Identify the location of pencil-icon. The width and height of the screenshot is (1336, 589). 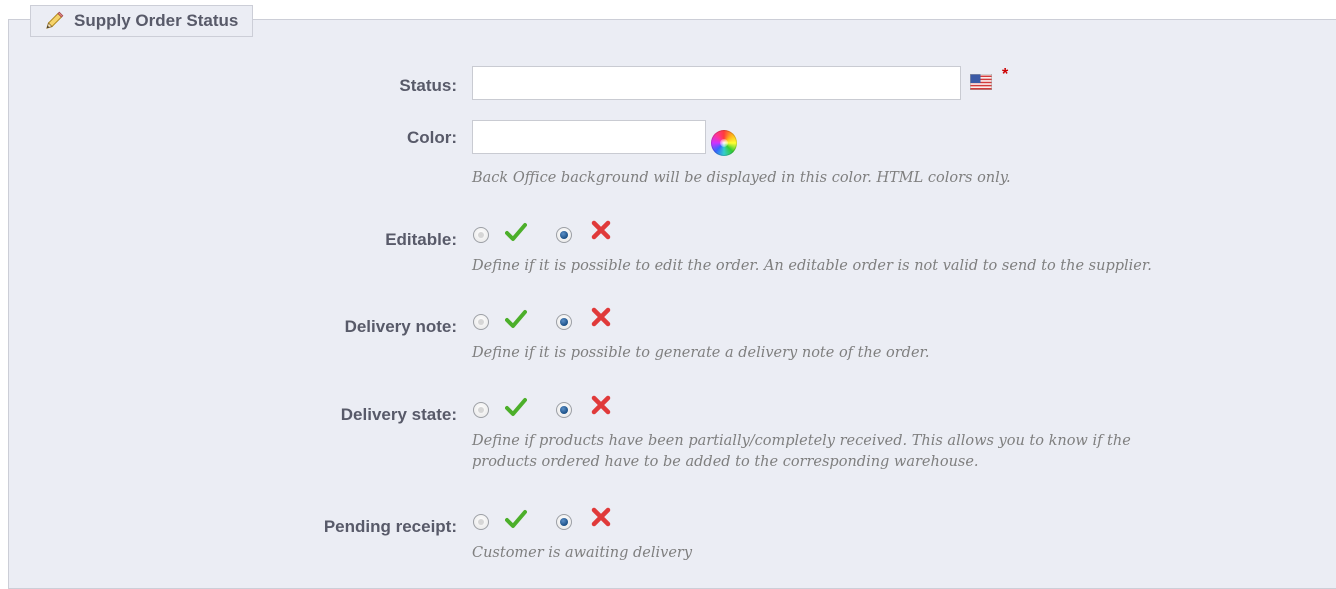
(54, 21).